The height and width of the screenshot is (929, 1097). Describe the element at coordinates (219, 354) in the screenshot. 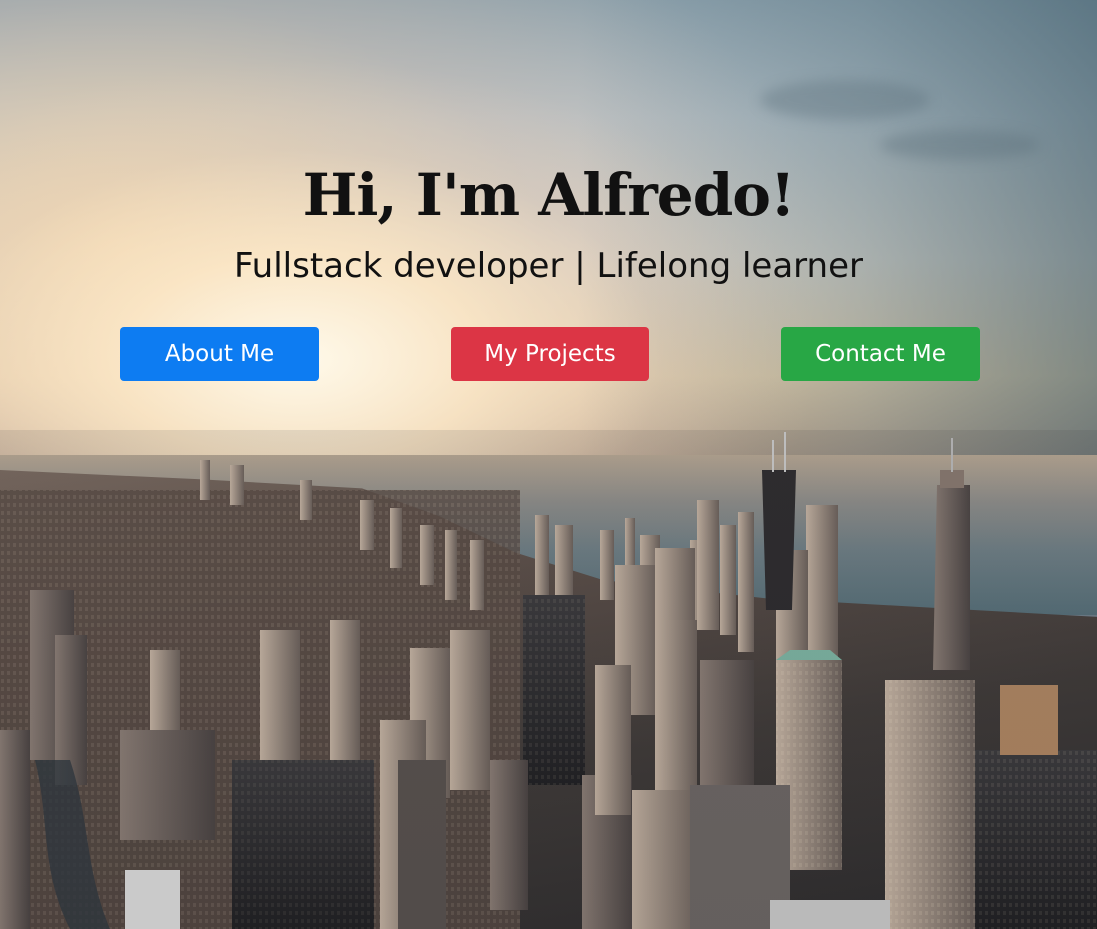

I see `about-me-button: About Me` at that location.